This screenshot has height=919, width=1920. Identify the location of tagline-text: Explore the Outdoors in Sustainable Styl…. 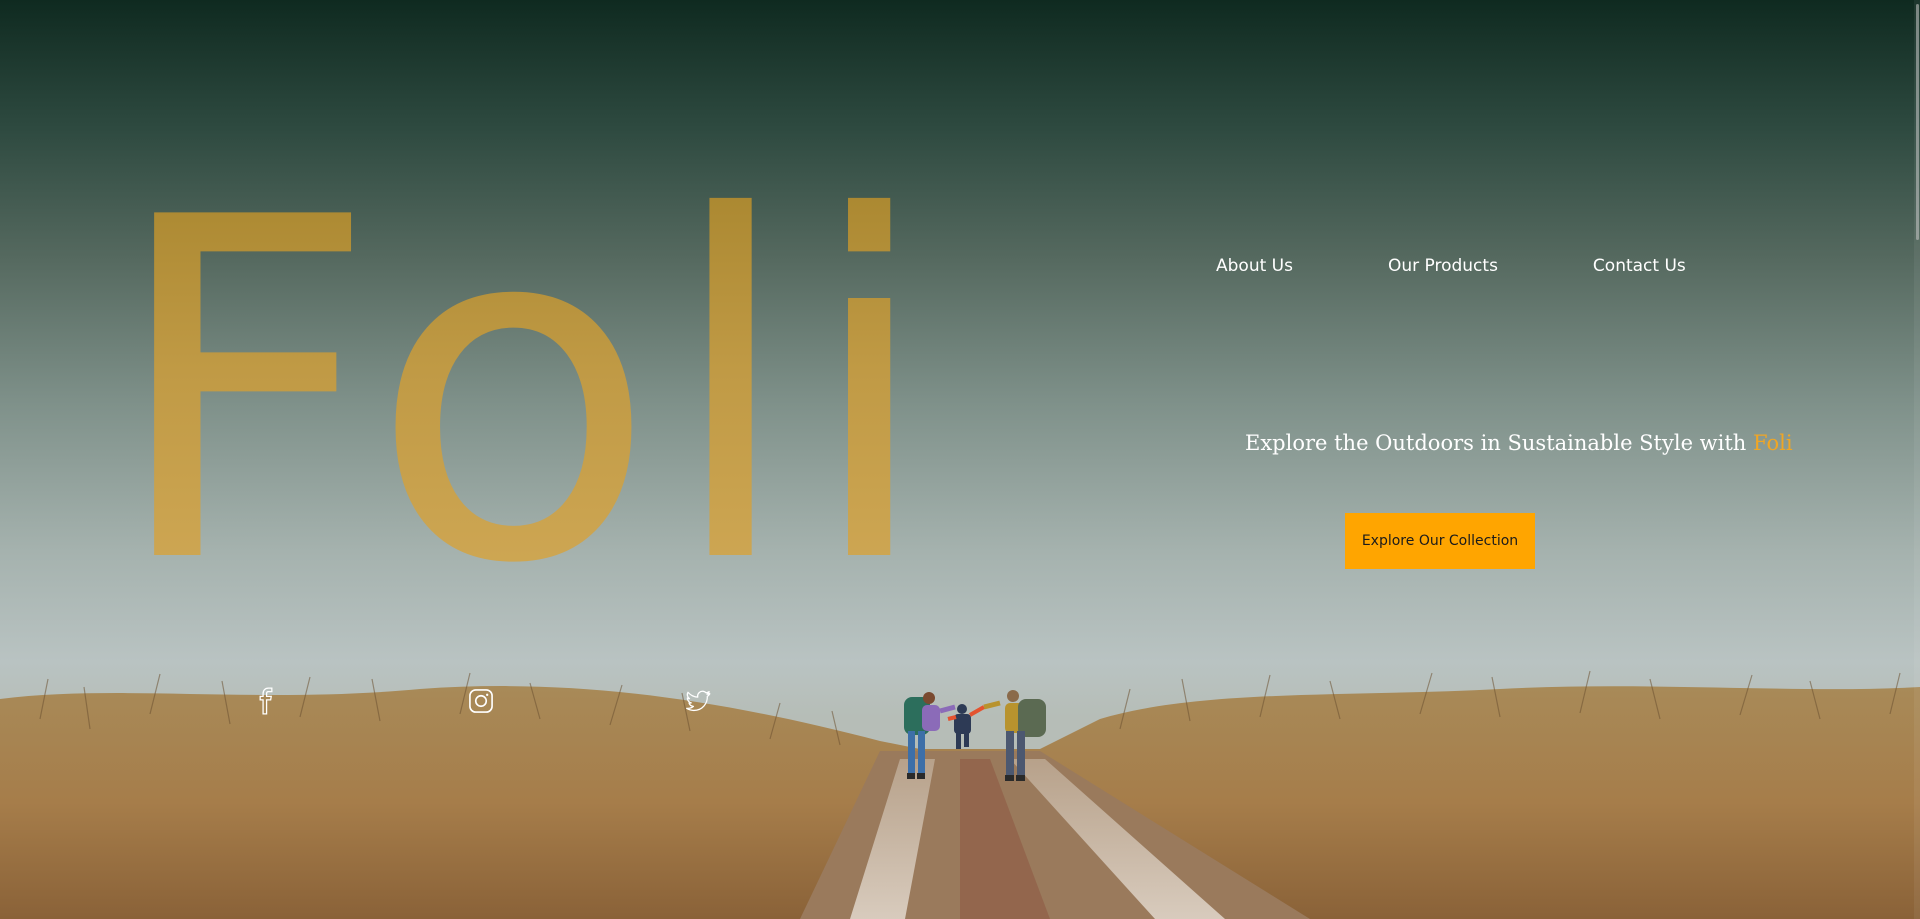
(1496, 443).